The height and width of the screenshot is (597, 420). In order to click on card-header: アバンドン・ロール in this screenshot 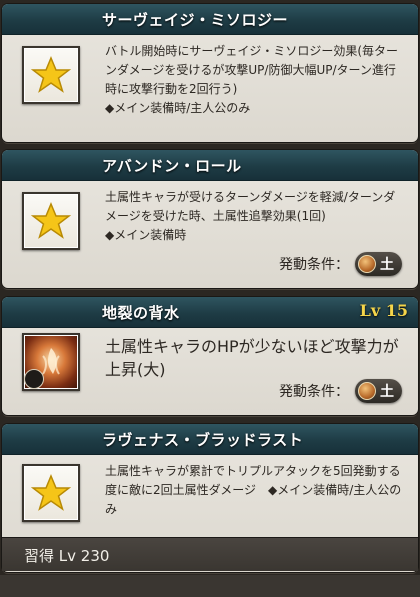, I will do `click(210, 165)`.